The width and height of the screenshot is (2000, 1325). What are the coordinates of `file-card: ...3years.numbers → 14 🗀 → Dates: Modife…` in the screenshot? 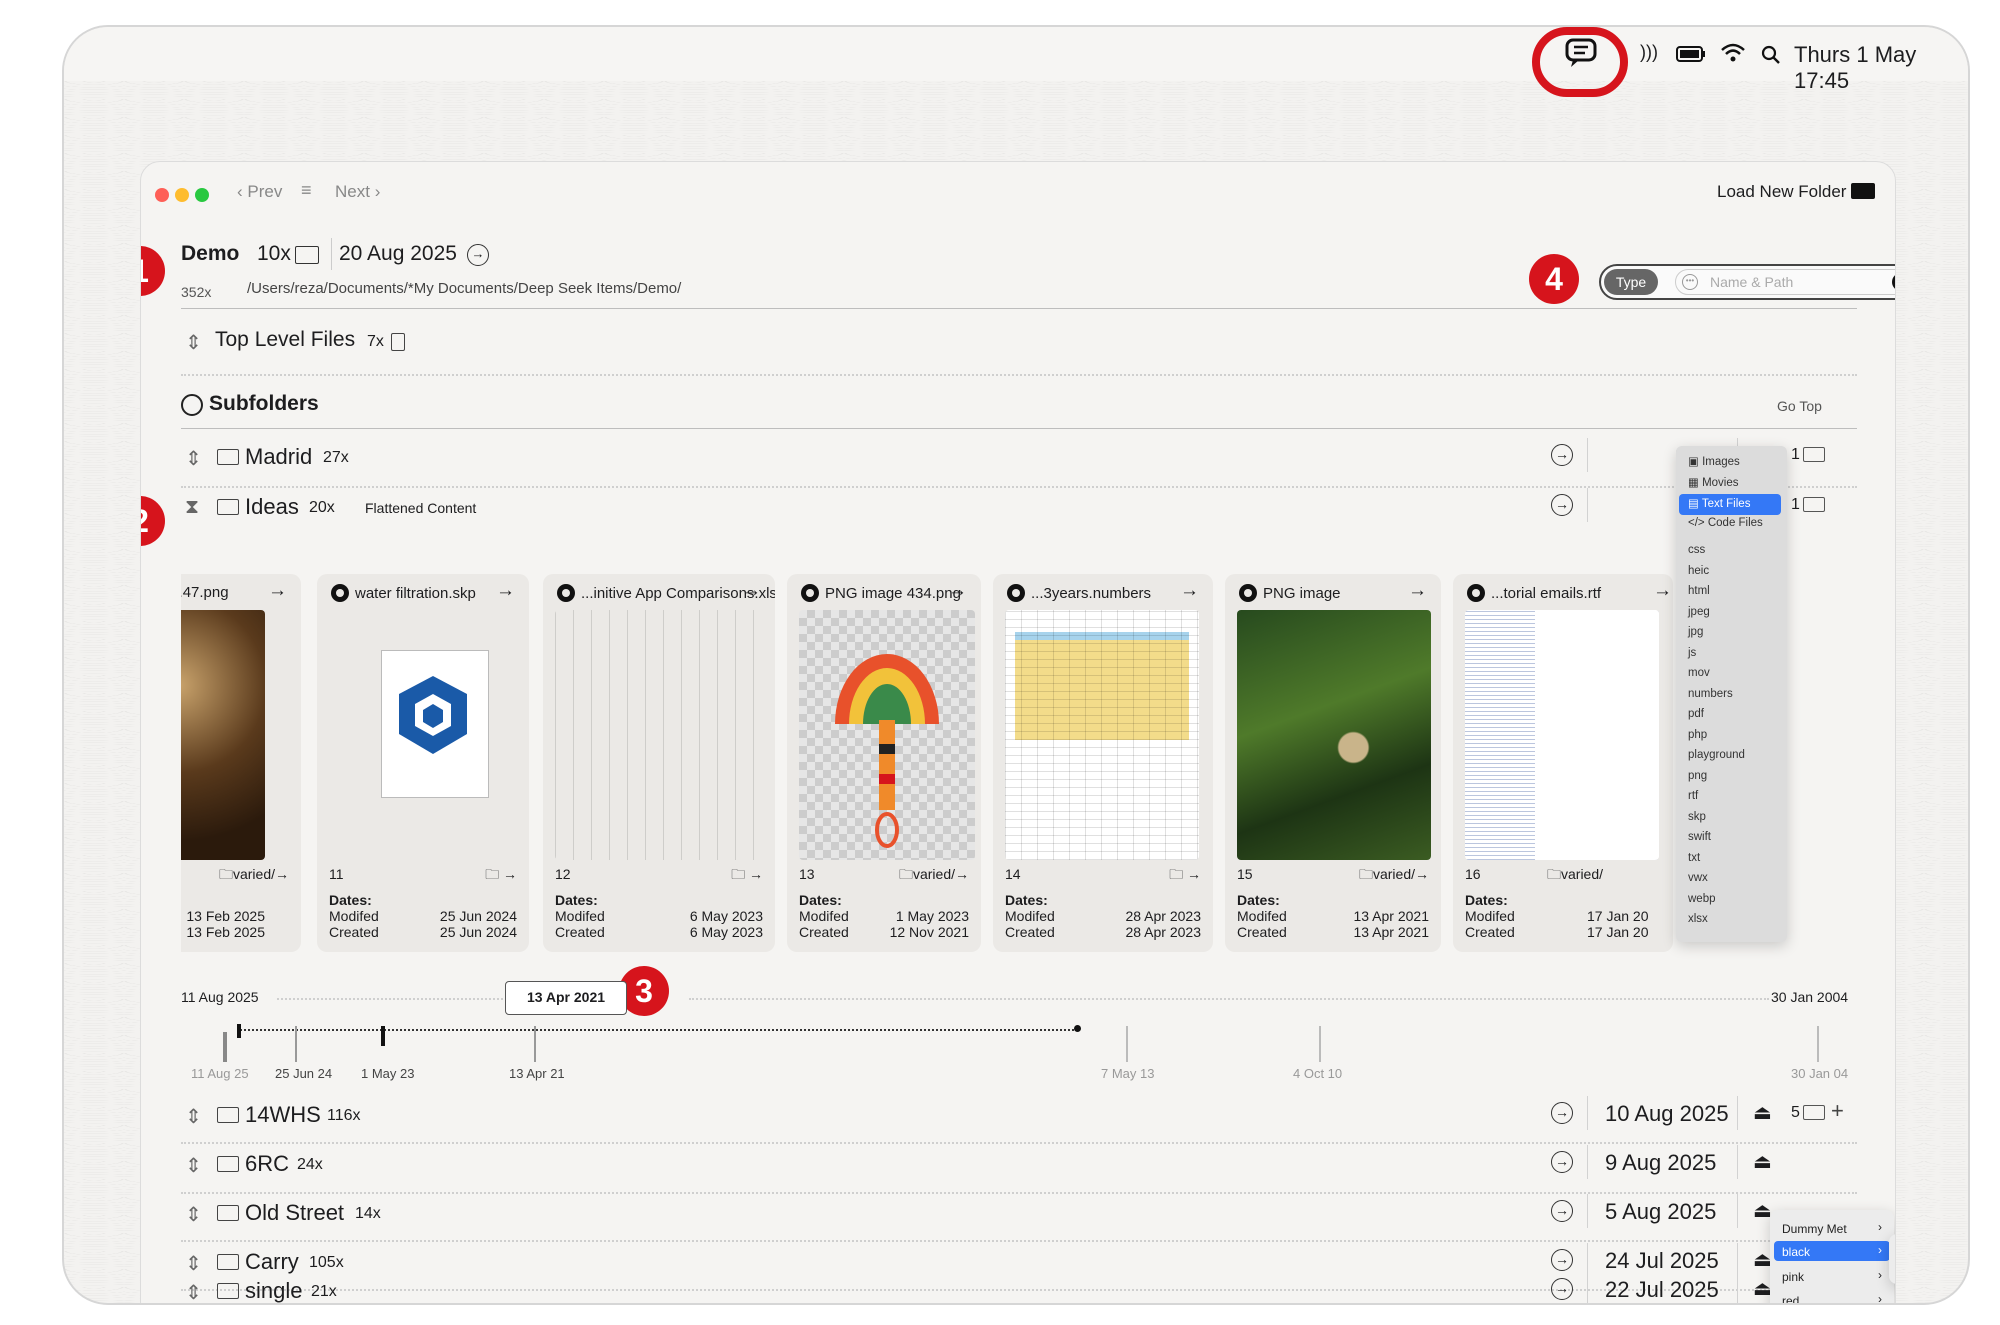 It's located at (1103, 763).